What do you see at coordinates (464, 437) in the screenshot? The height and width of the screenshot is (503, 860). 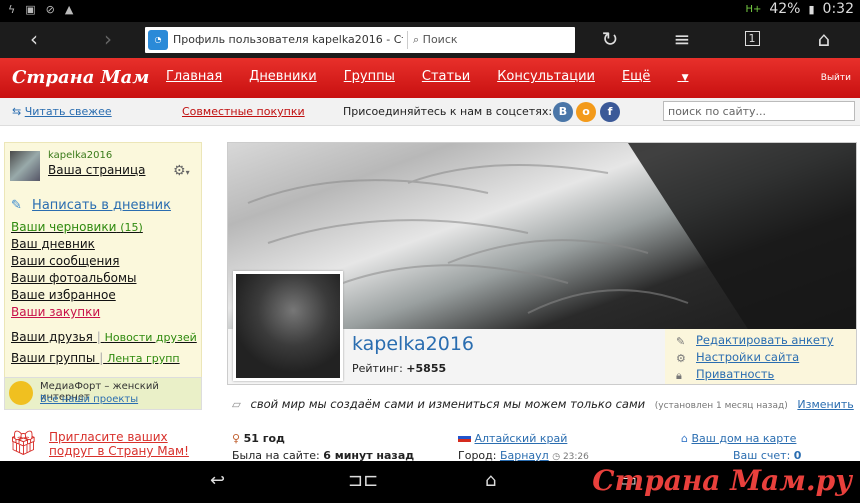 I see `russia-flag-icon` at bounding box center [464, 437].